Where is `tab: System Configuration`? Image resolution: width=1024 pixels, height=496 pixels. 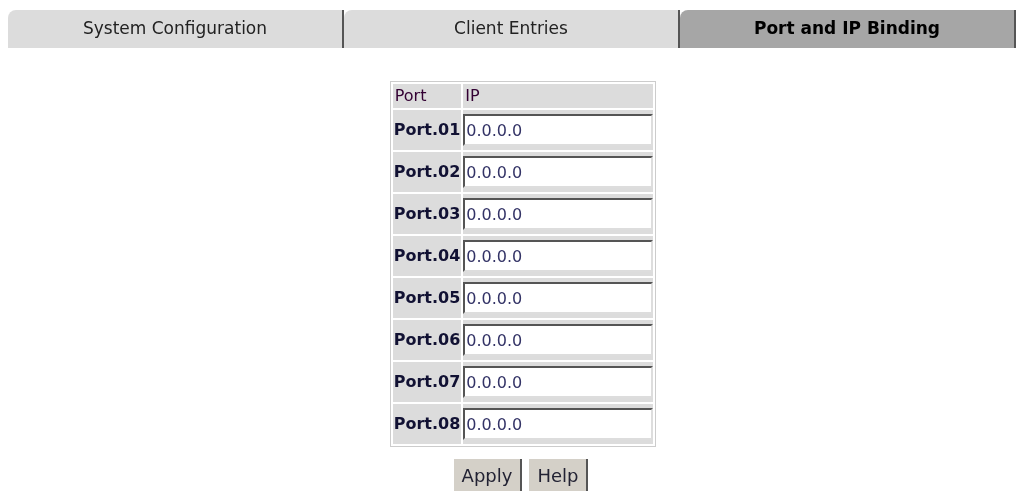 tab: System Configuration is located at coordinates (176, 29).